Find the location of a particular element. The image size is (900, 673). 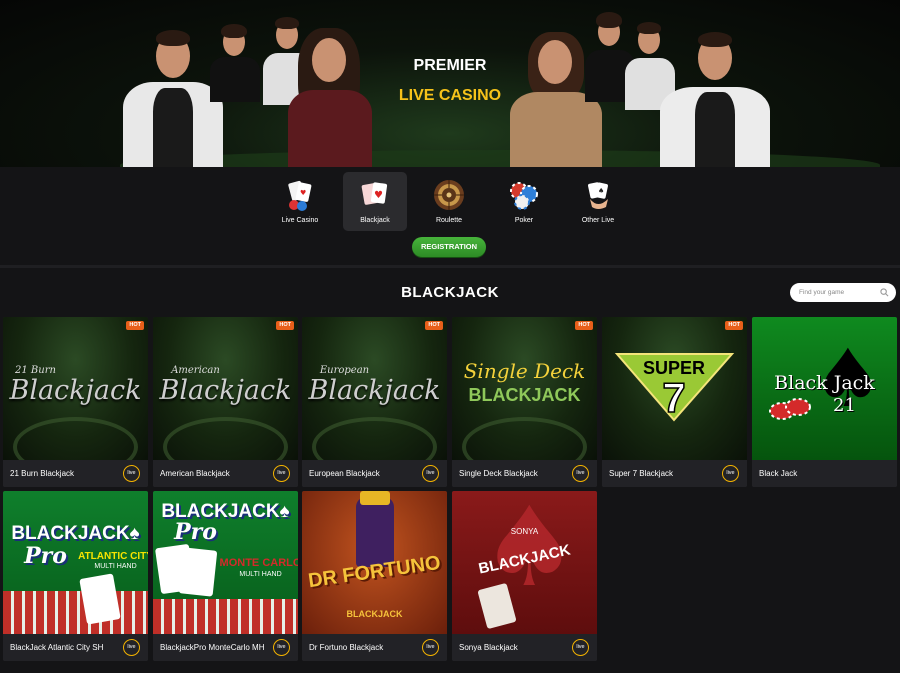

dr-fortuno-hat is located at coordinates (375, 498).